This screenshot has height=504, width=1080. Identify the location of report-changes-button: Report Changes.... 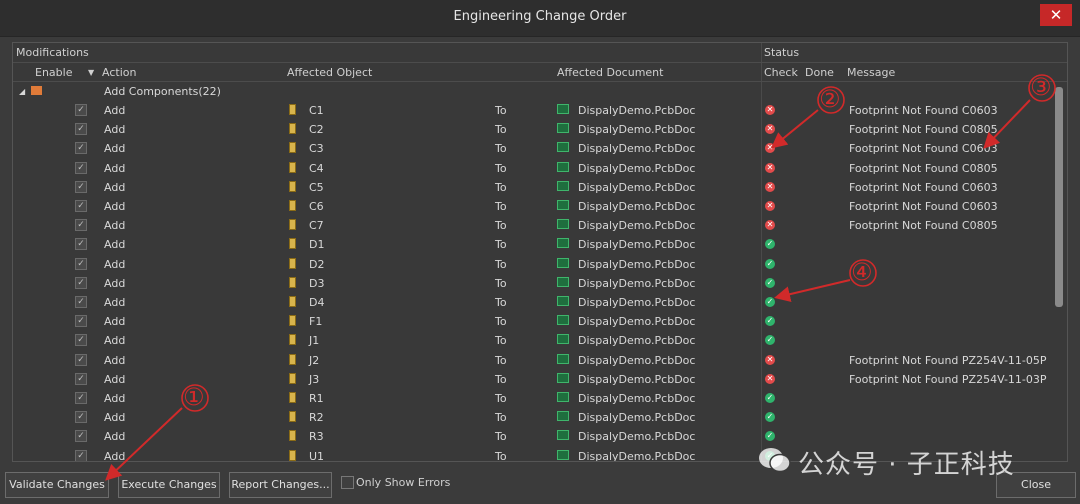
(280, 485).